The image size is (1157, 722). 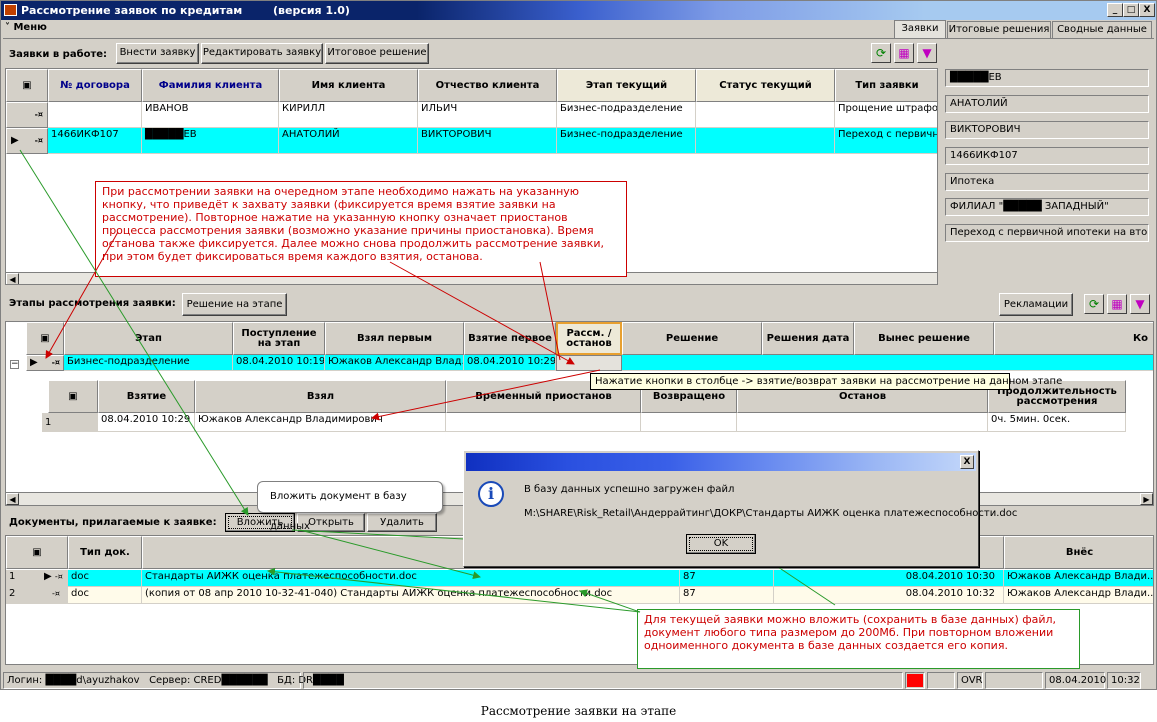 What do you see at coordinates (1131, 10) in the screenshot?
I see `maximize-button: □` at bounding box center [1131, 10].